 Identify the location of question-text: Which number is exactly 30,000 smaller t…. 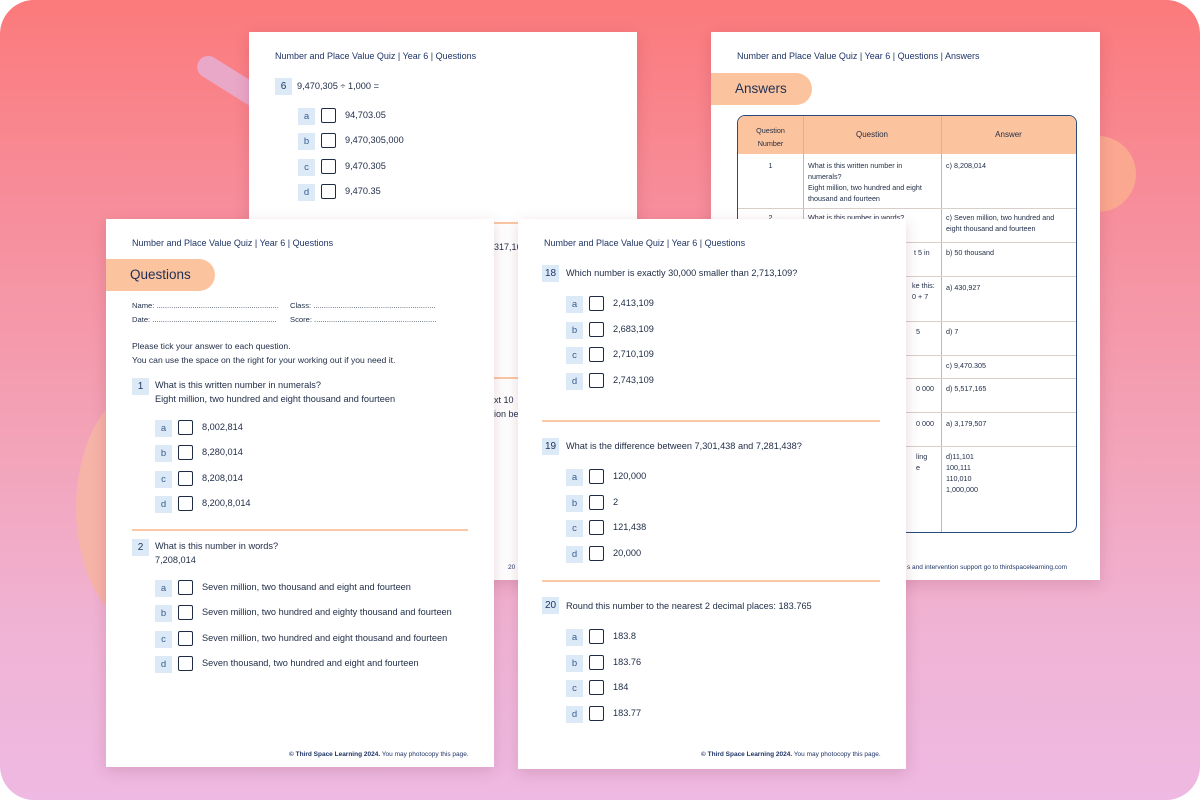
(682, 273).